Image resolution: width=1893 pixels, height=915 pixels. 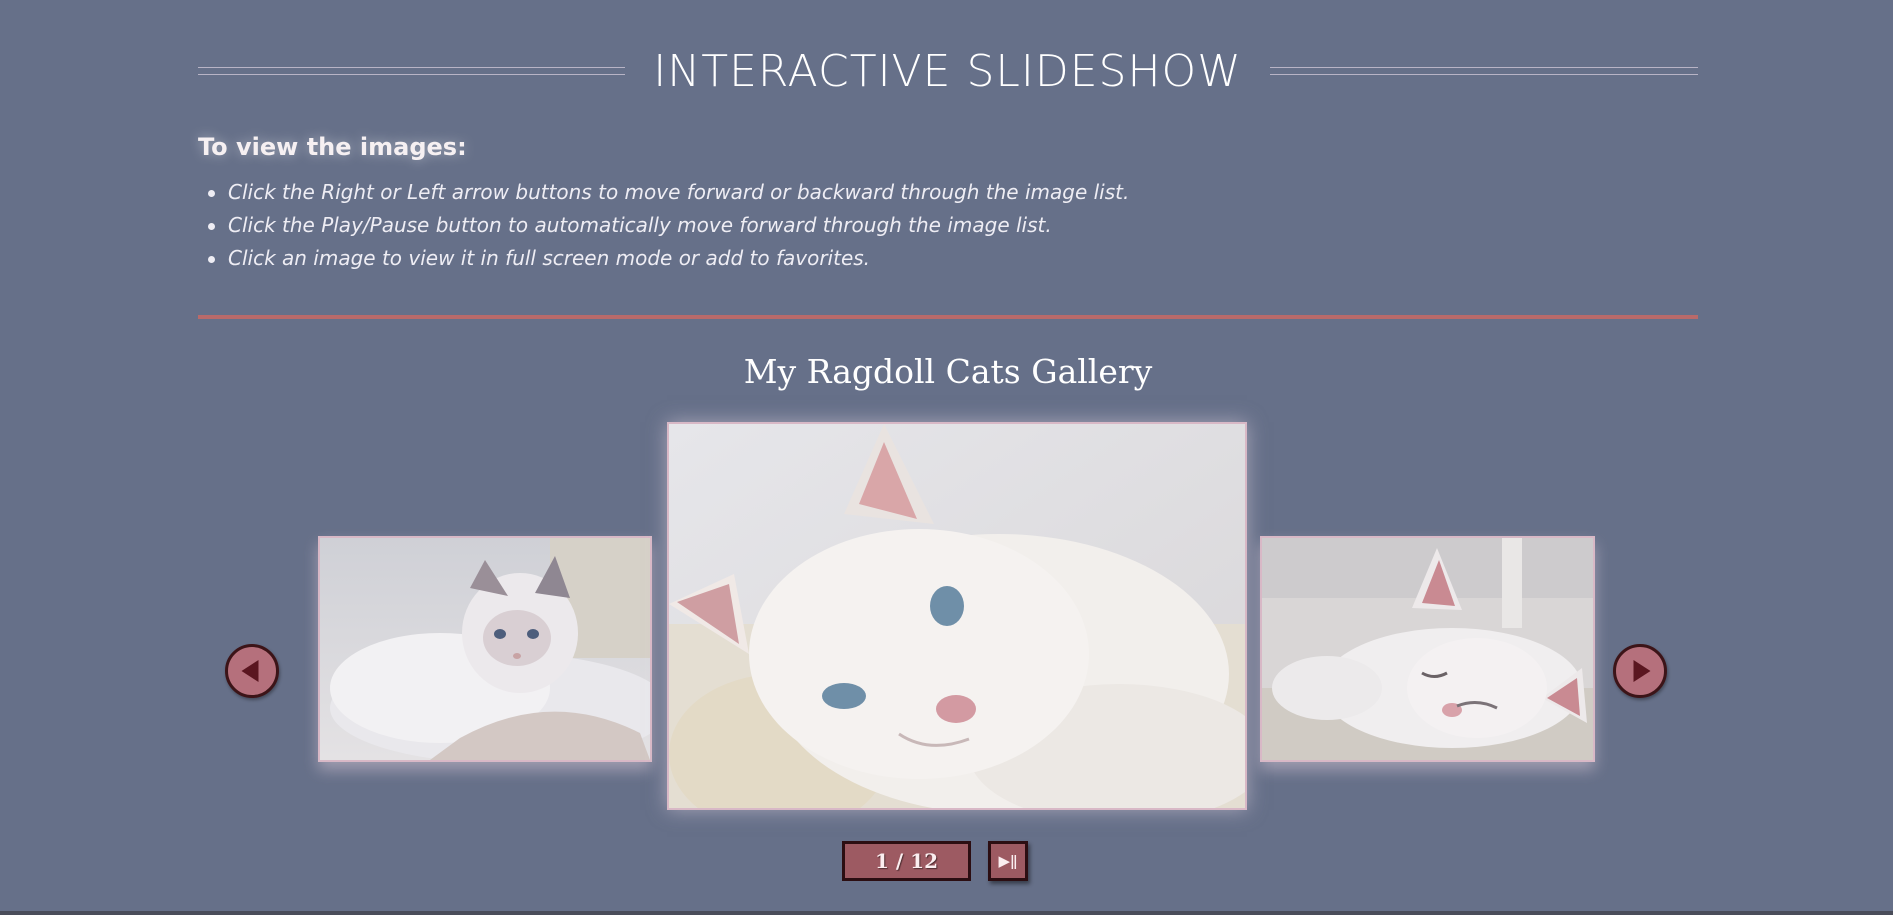 I want to click on header-rule-left, so click(x=411, y=71).